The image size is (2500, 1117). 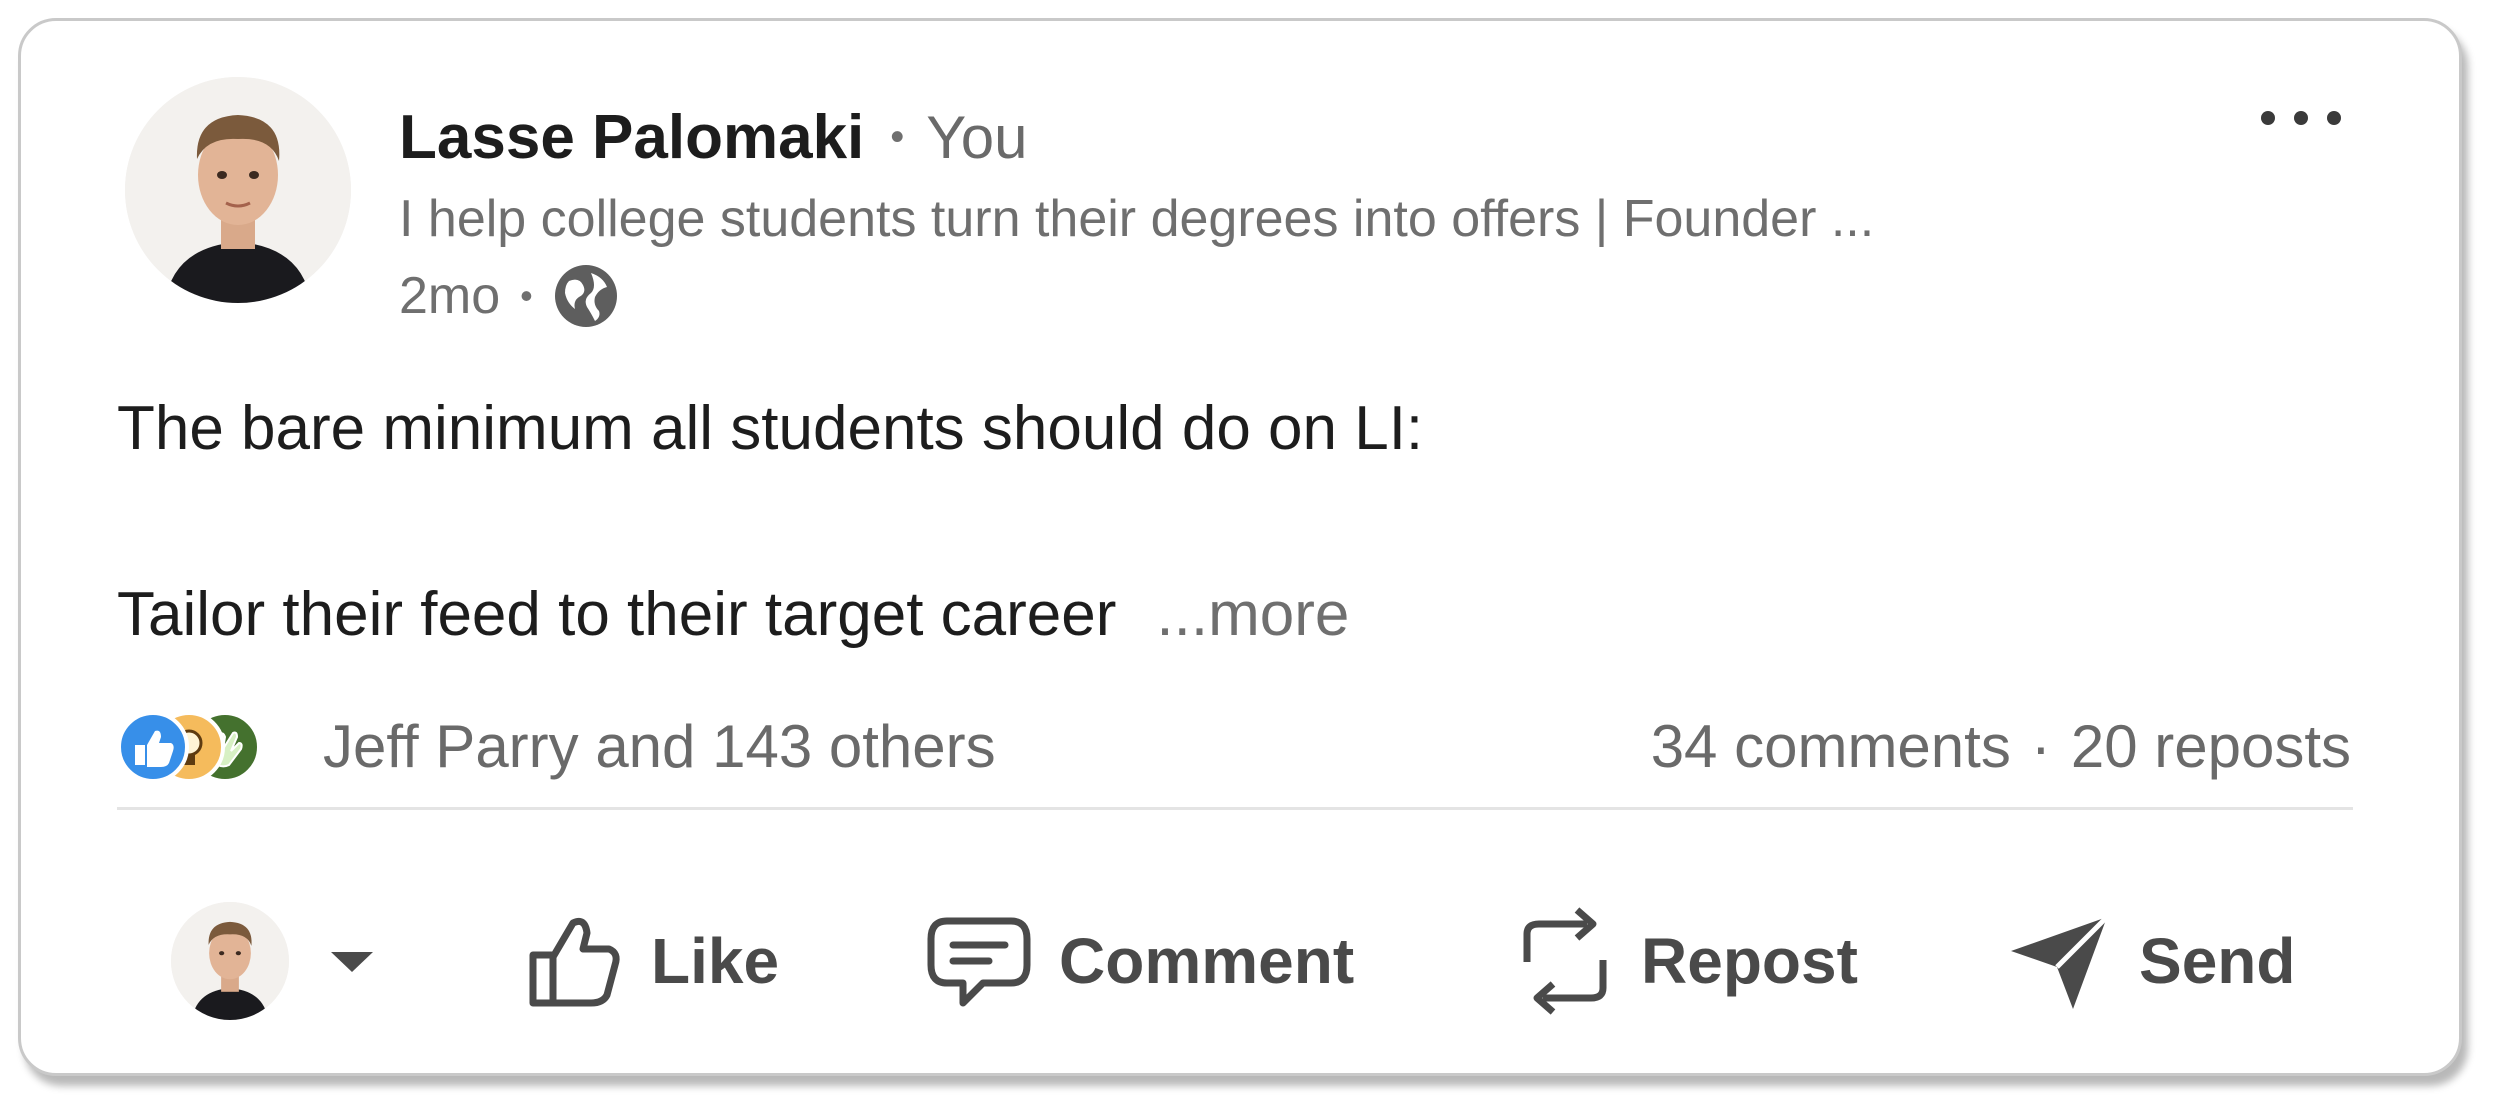 What do you see at coordinates (617, 614) in the screenshot?
I see `post-body-text: Tailor their feed to their target career` at bounding box center [617, 614].